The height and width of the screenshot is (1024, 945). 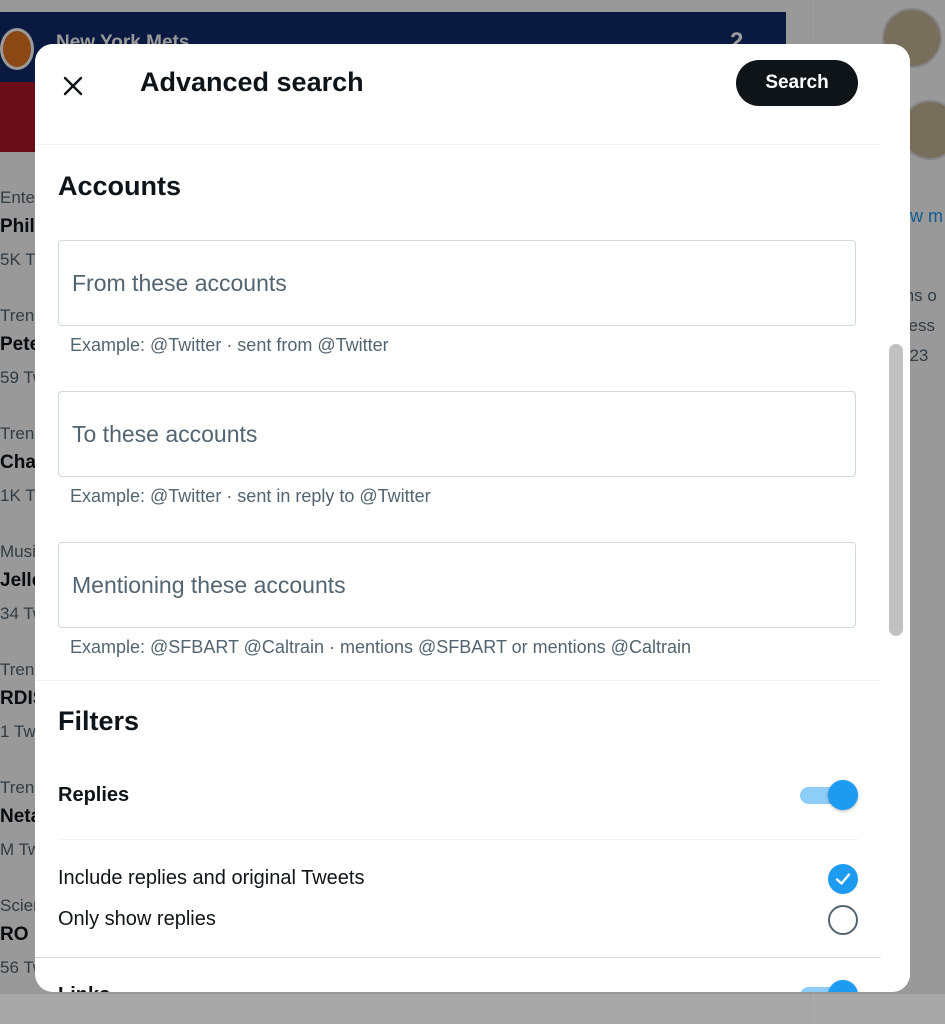 What do you see at coordinates (458, 680) in the screenshot?
I see `section-divider` at bounding box center [458, 680].